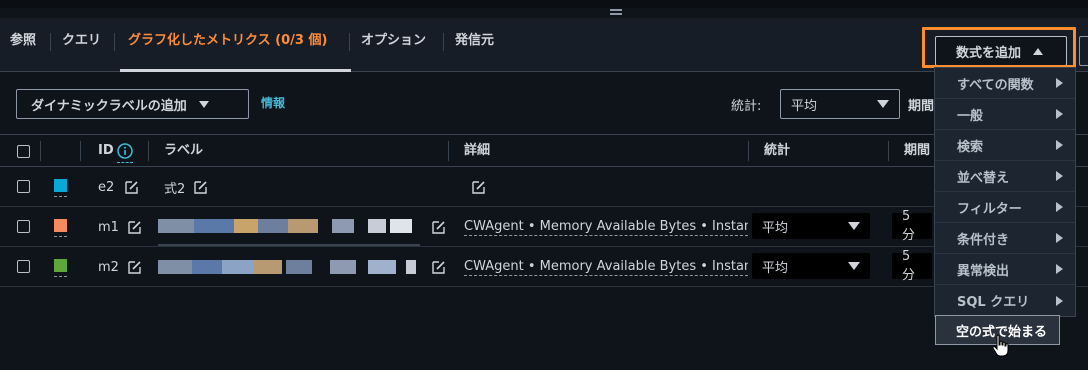  What do you see at coordinates (983, 178) in the screenshot?
I see `menu-item-label: 並べ替え` at bounding box center [983, 178].